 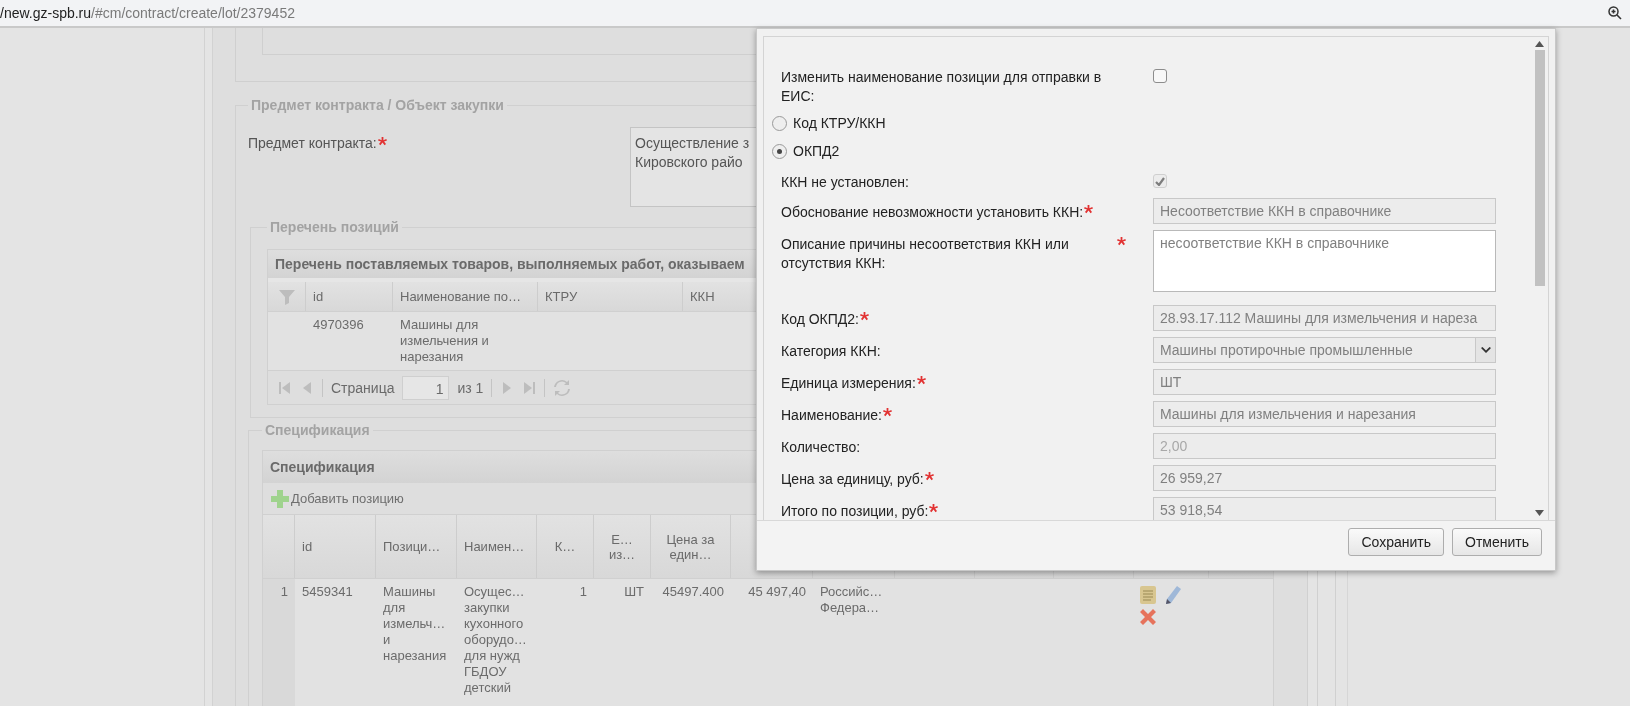 What do you see at coordinates (1324, 478) in the screenshot?
I see `text-field: 26 959,27` at bounding box center [1324, 478].